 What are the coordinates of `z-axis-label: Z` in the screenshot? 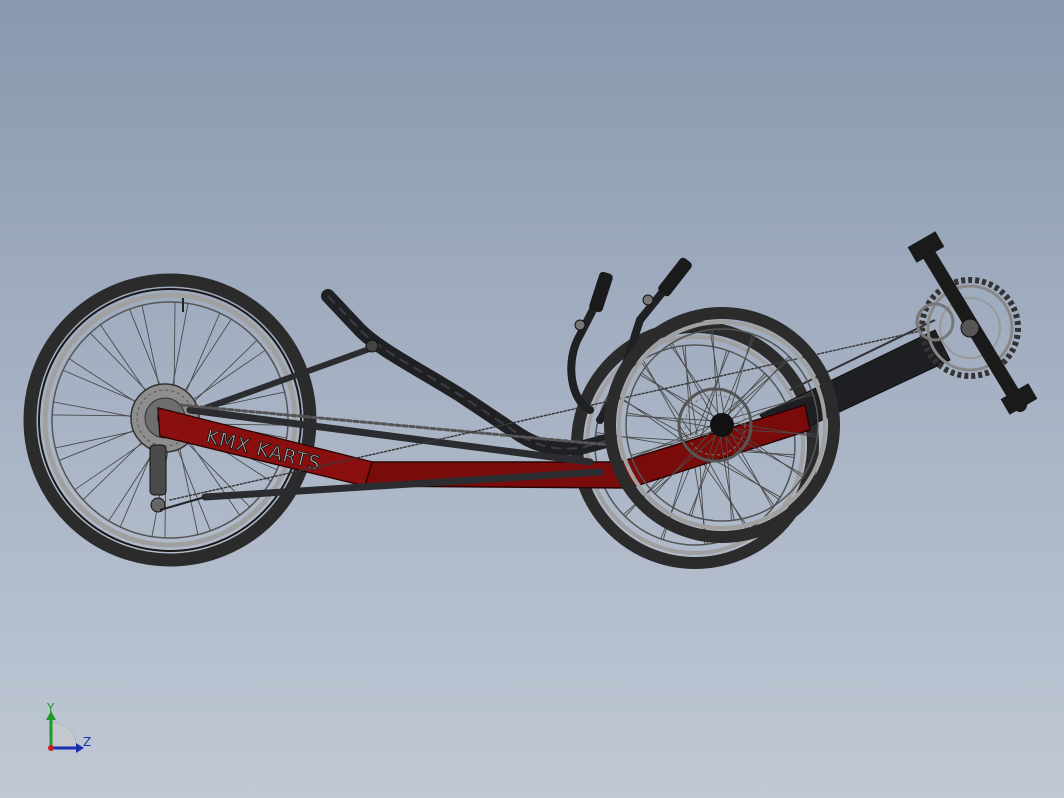 It's located at (87, 742).